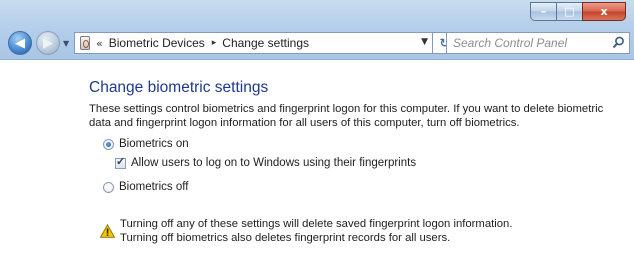  What do you see at coordinates (265, 43) in the screenshot?
I see `breadcrumb-change-settings: Change settings` at bounding box center [265, 43].